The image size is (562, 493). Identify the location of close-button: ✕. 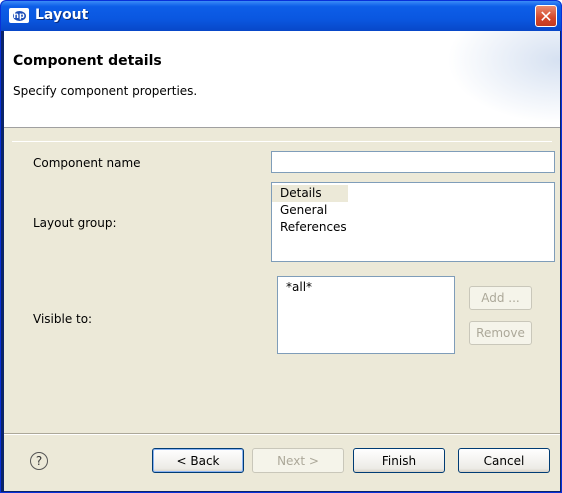
(546, 16).